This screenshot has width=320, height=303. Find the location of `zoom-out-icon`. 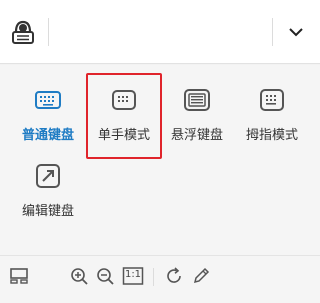

zoom-out-icon is located at coordinates (105, 276).